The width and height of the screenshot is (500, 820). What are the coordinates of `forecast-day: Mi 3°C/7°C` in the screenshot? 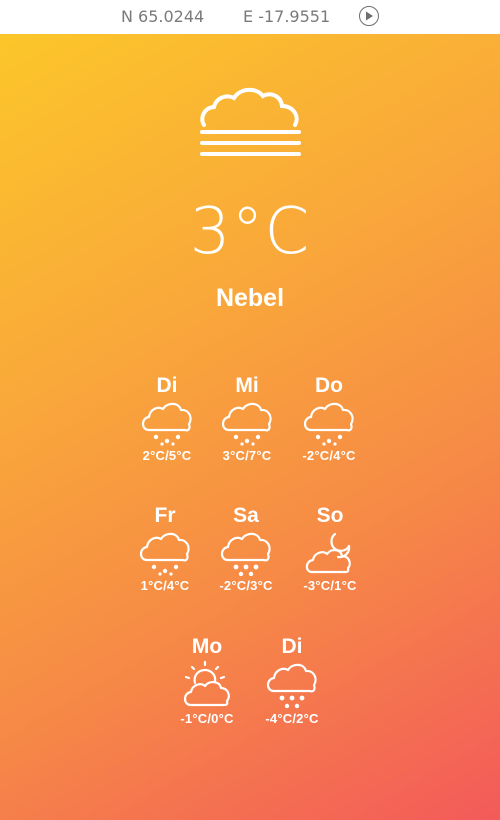 It's located at (247, 418).